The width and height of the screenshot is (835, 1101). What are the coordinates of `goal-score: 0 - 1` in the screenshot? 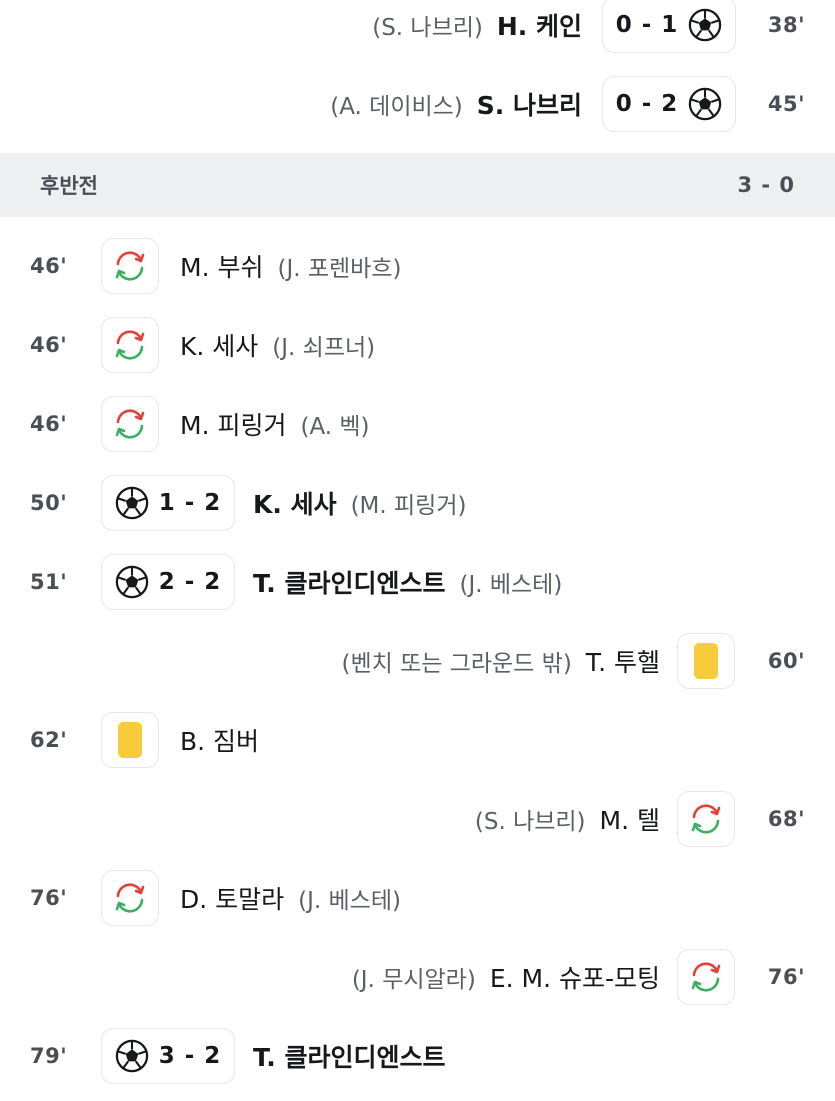 It's located at (647, 25).